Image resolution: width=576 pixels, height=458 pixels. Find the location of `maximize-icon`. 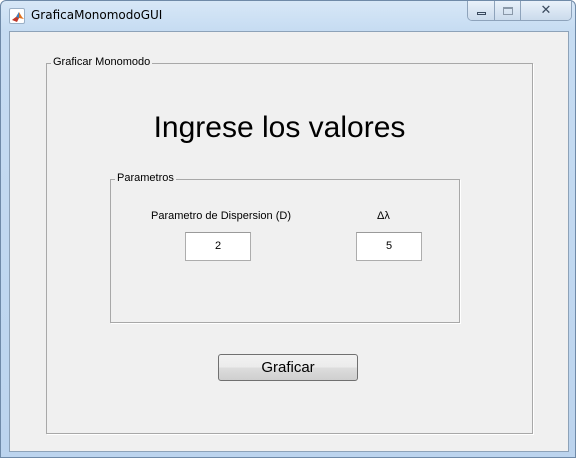

maximize-icon is located at coordinates (507, 10).